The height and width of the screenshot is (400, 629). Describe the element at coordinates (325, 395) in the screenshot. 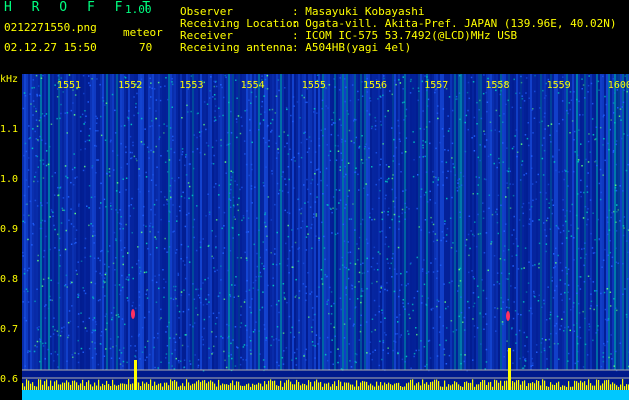

I see `signal-baseline` at that location.